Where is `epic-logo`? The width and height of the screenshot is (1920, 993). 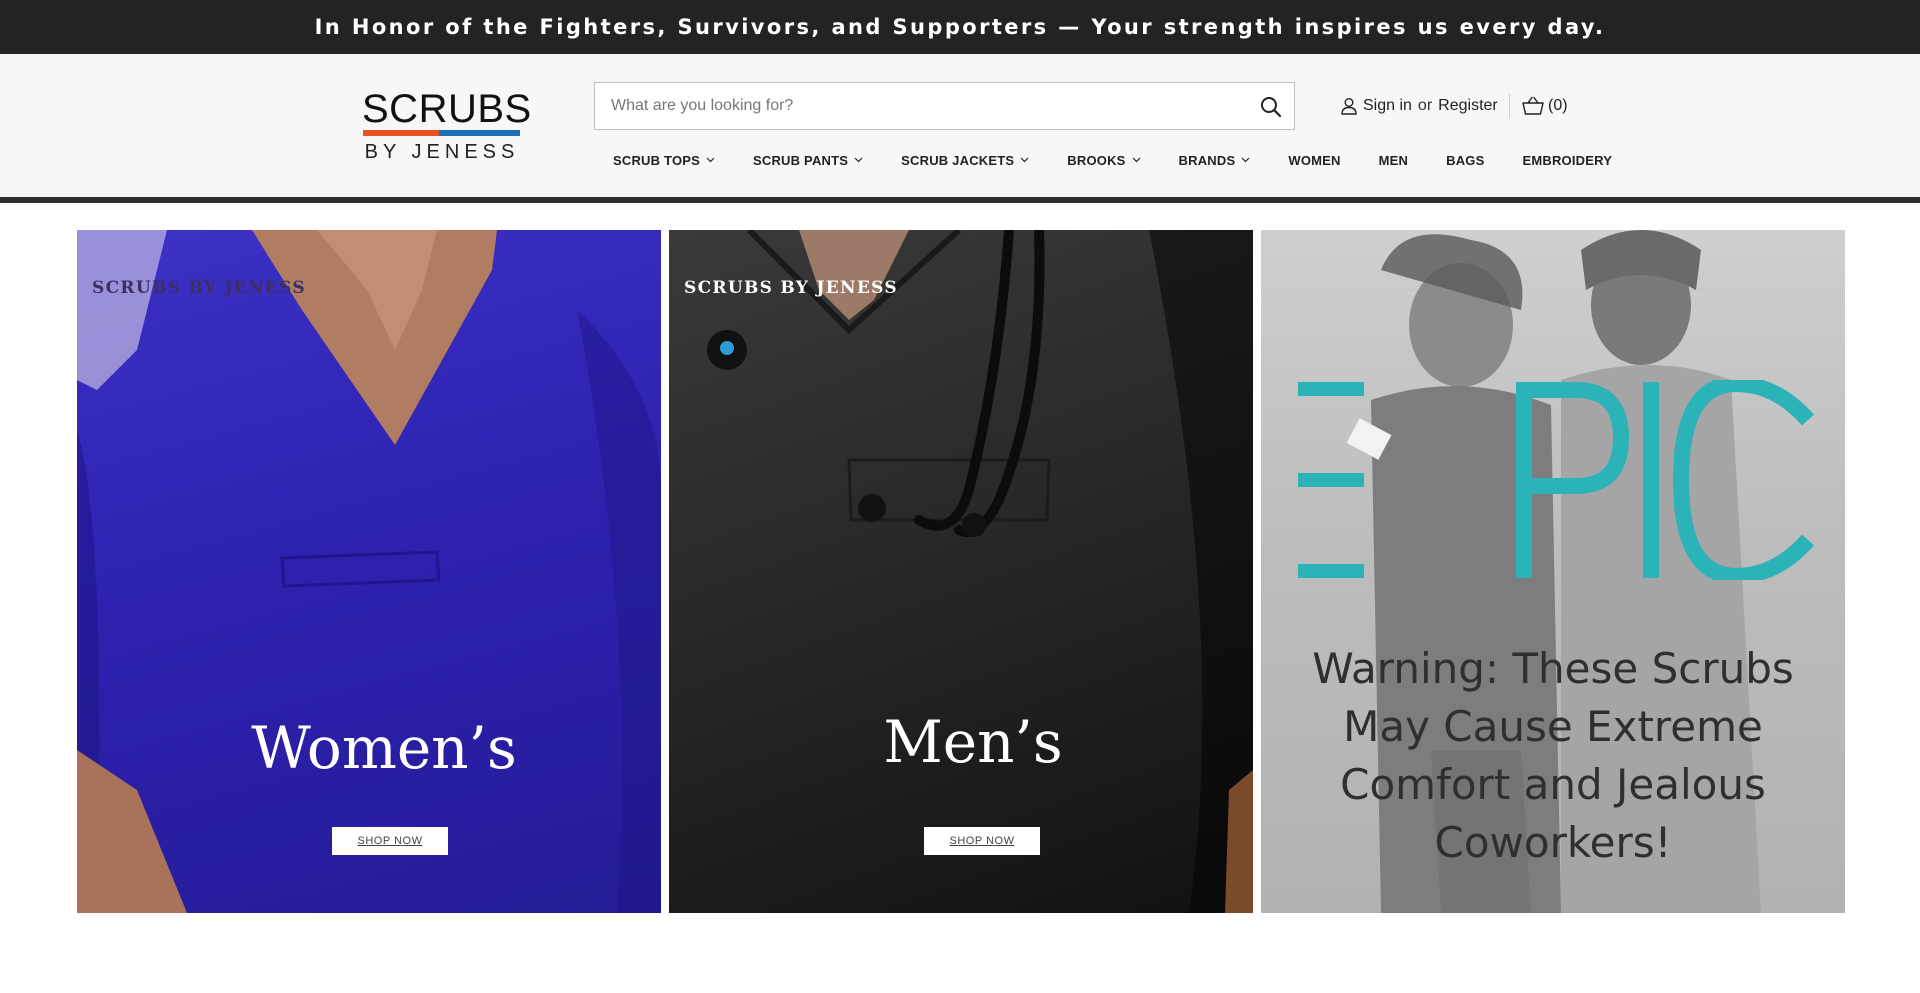
epic-logo is located at coordinates (1556, 480).